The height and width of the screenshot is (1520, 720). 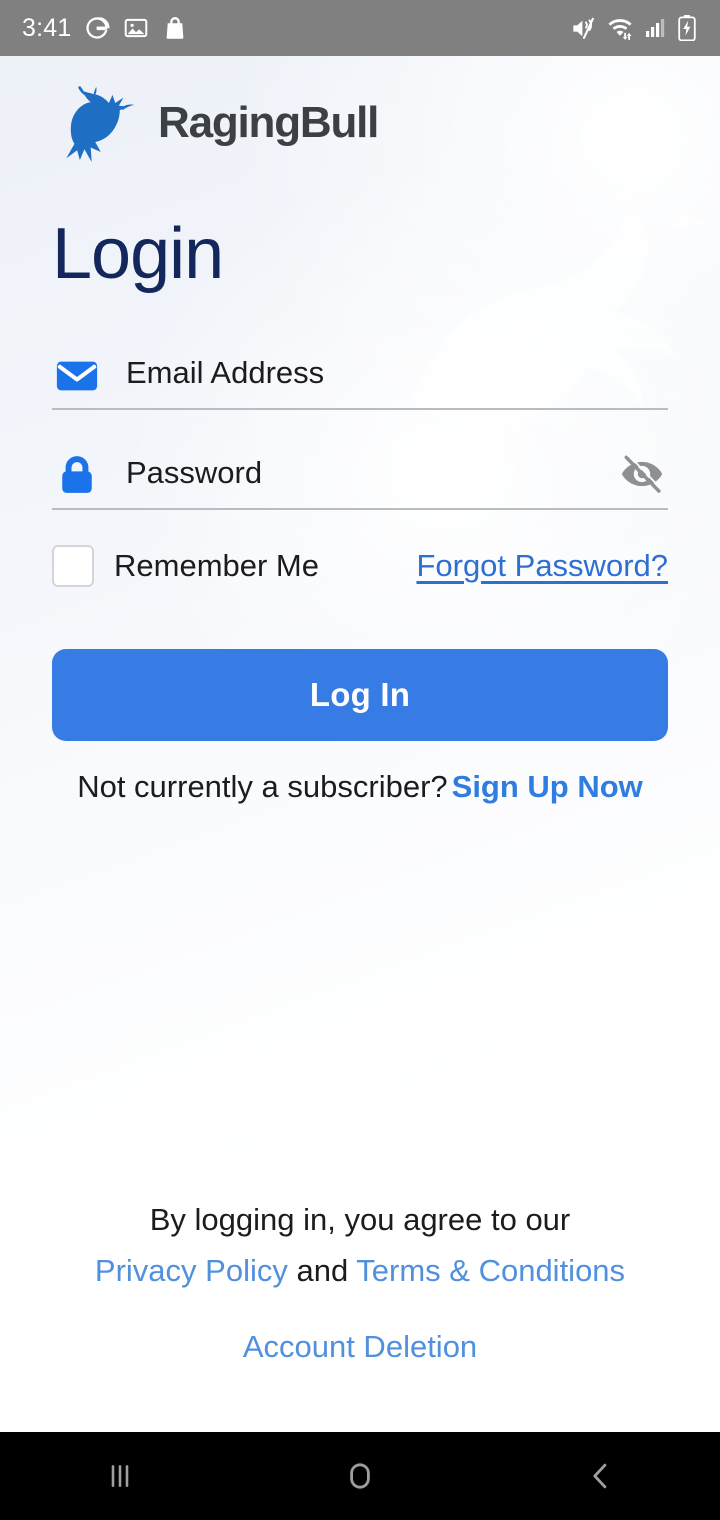 What do you see at coordinates (191, 1270) in the screenshot?
I see `privacy-policy-link: Privacy Policy` at bounding box center [191, 1270].